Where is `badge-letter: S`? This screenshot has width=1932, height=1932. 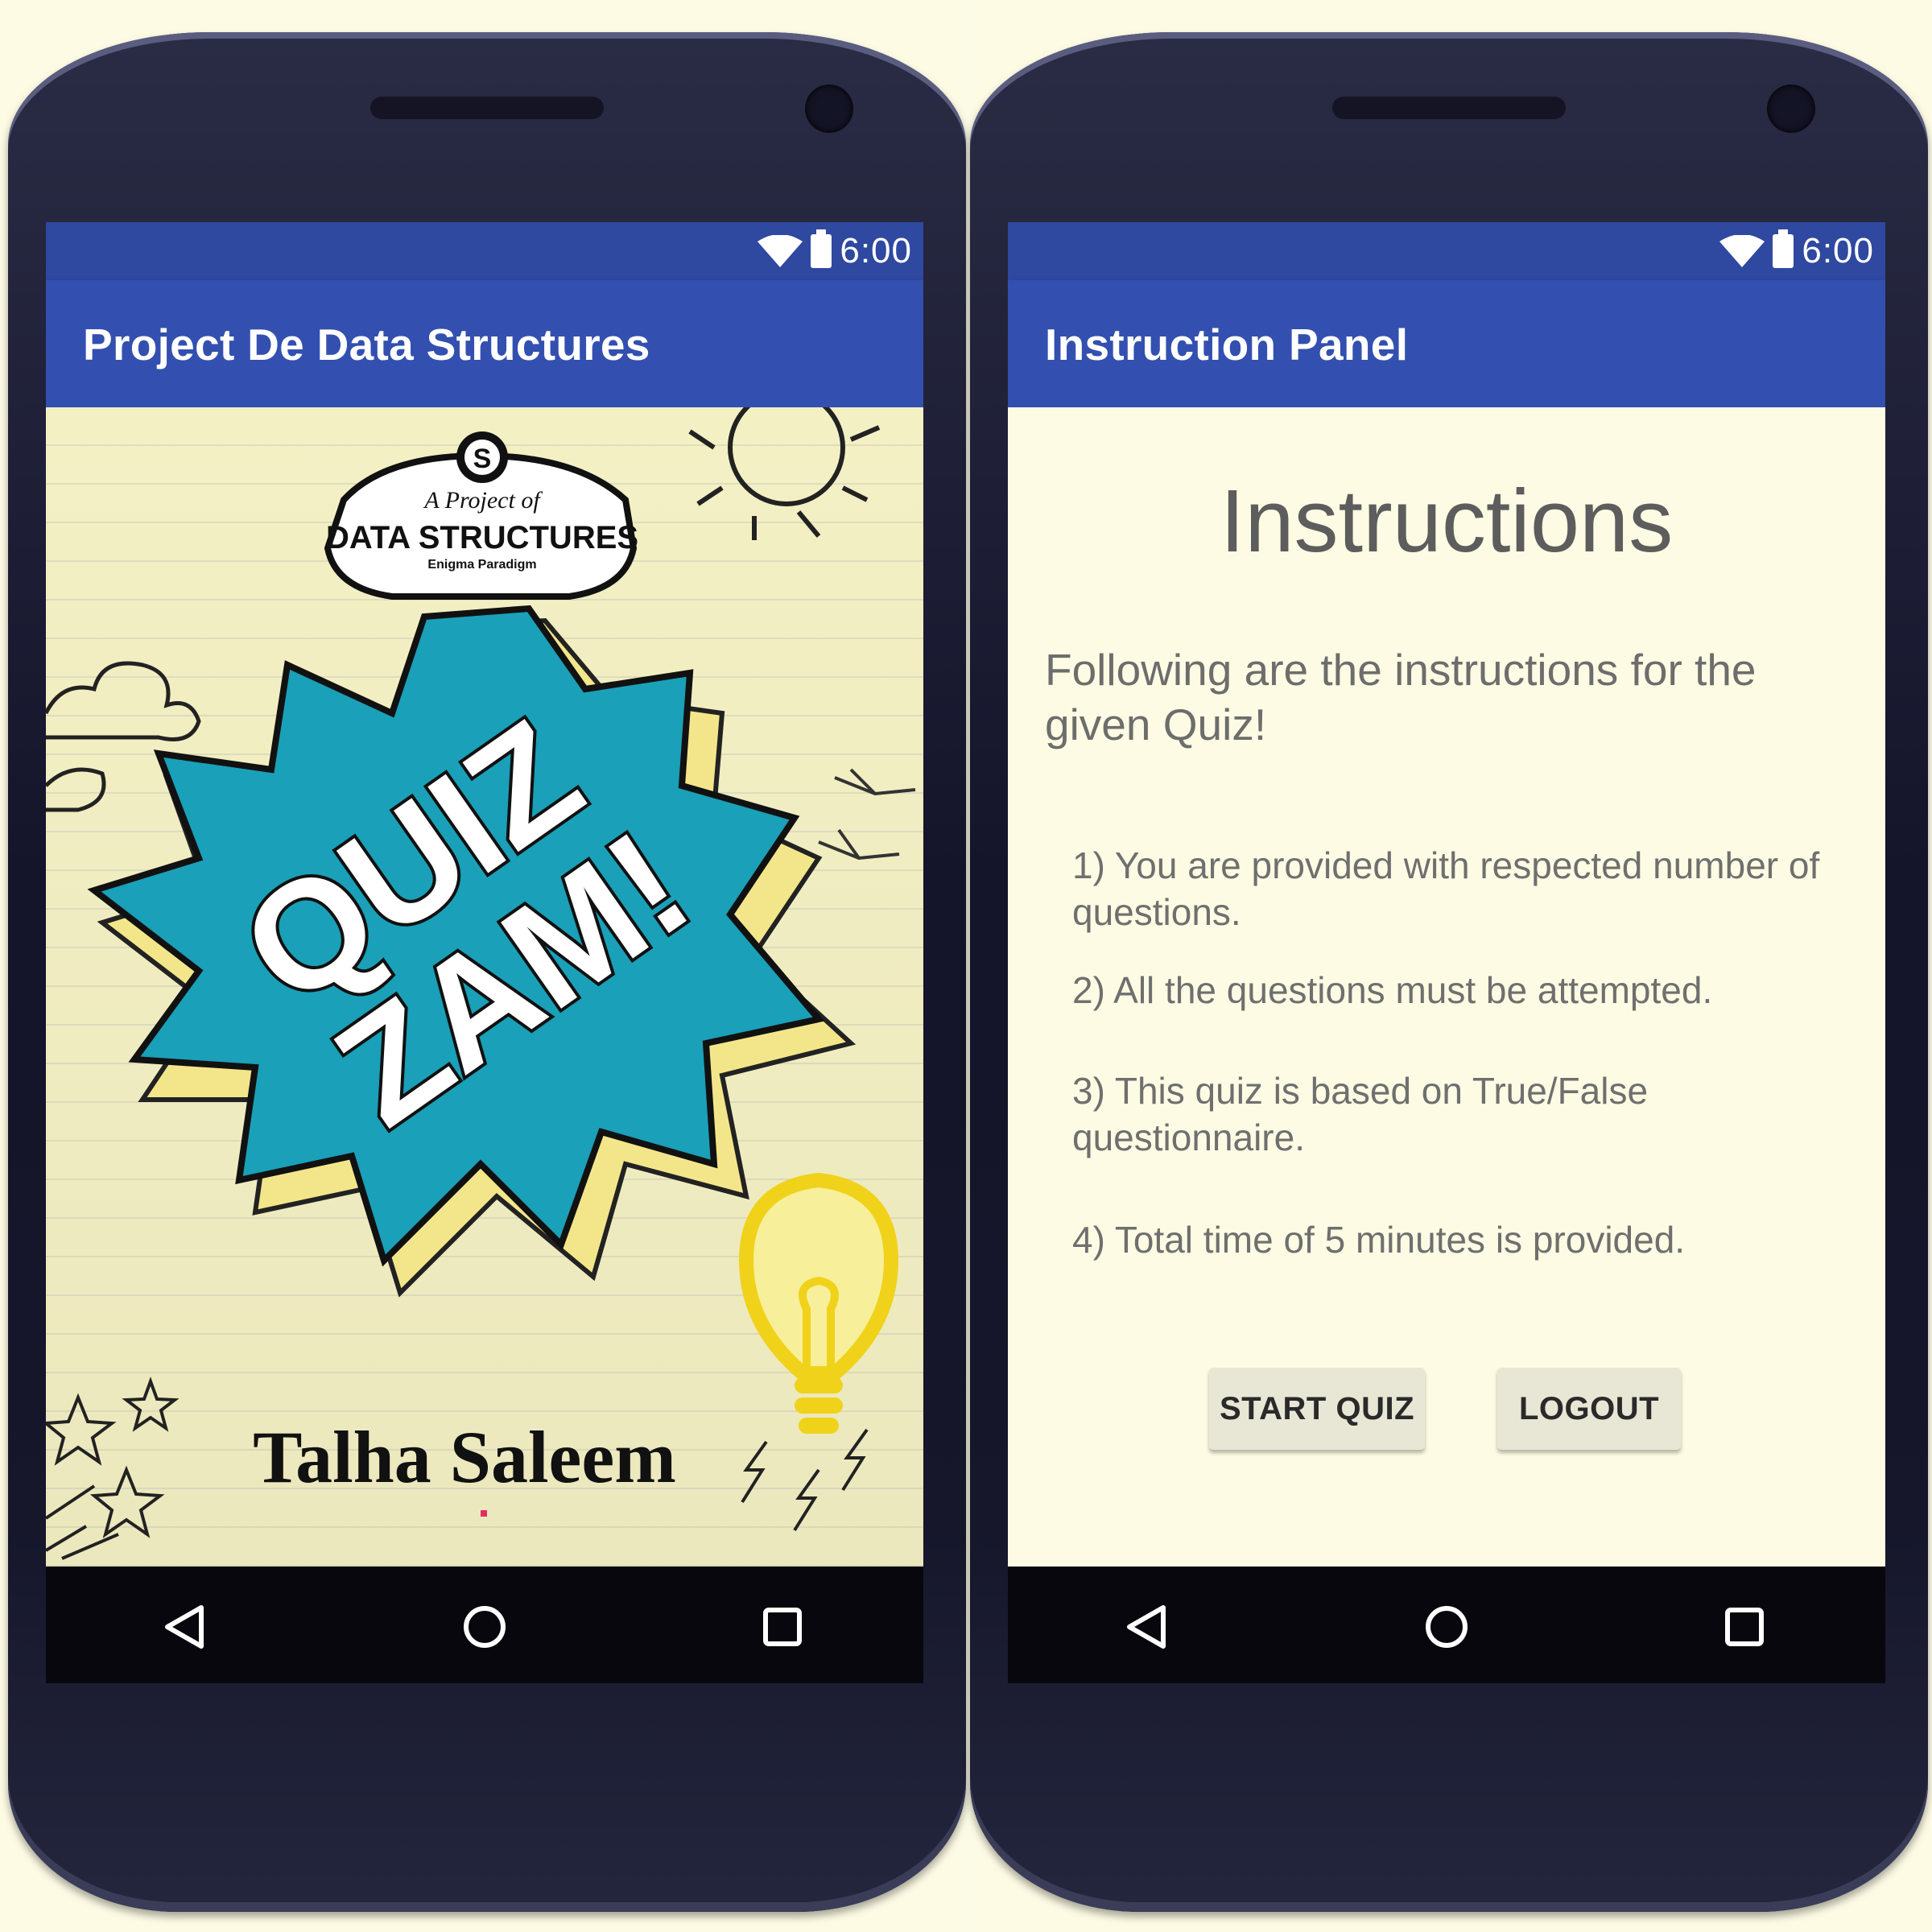 badge-letter: S is located at coordinates (483, 459).